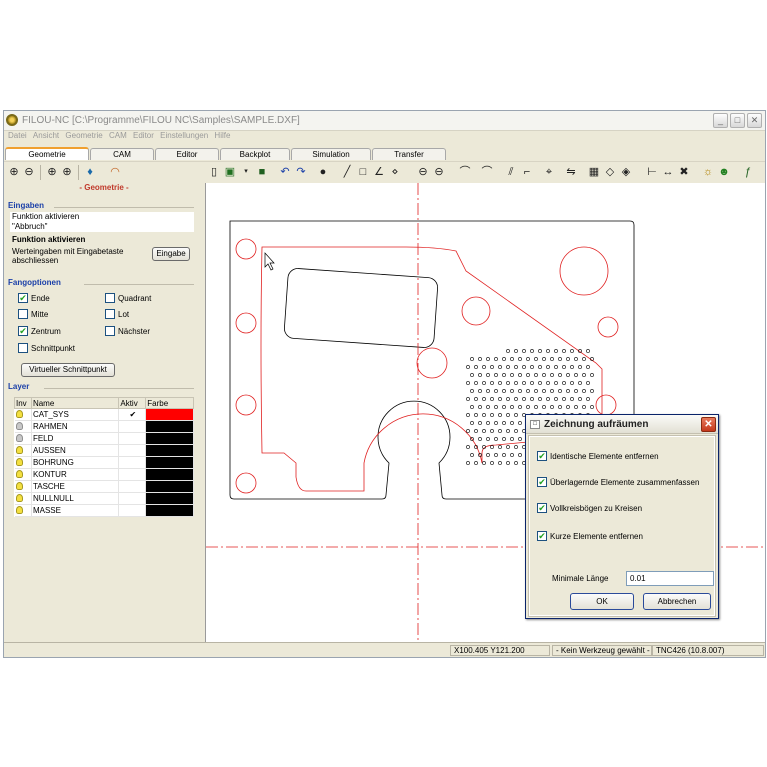 This screenshot has height=767, width=767. Describe the element at coordinates (347, 172) in the screenshot. I see `line-icon: ╱` at that location.